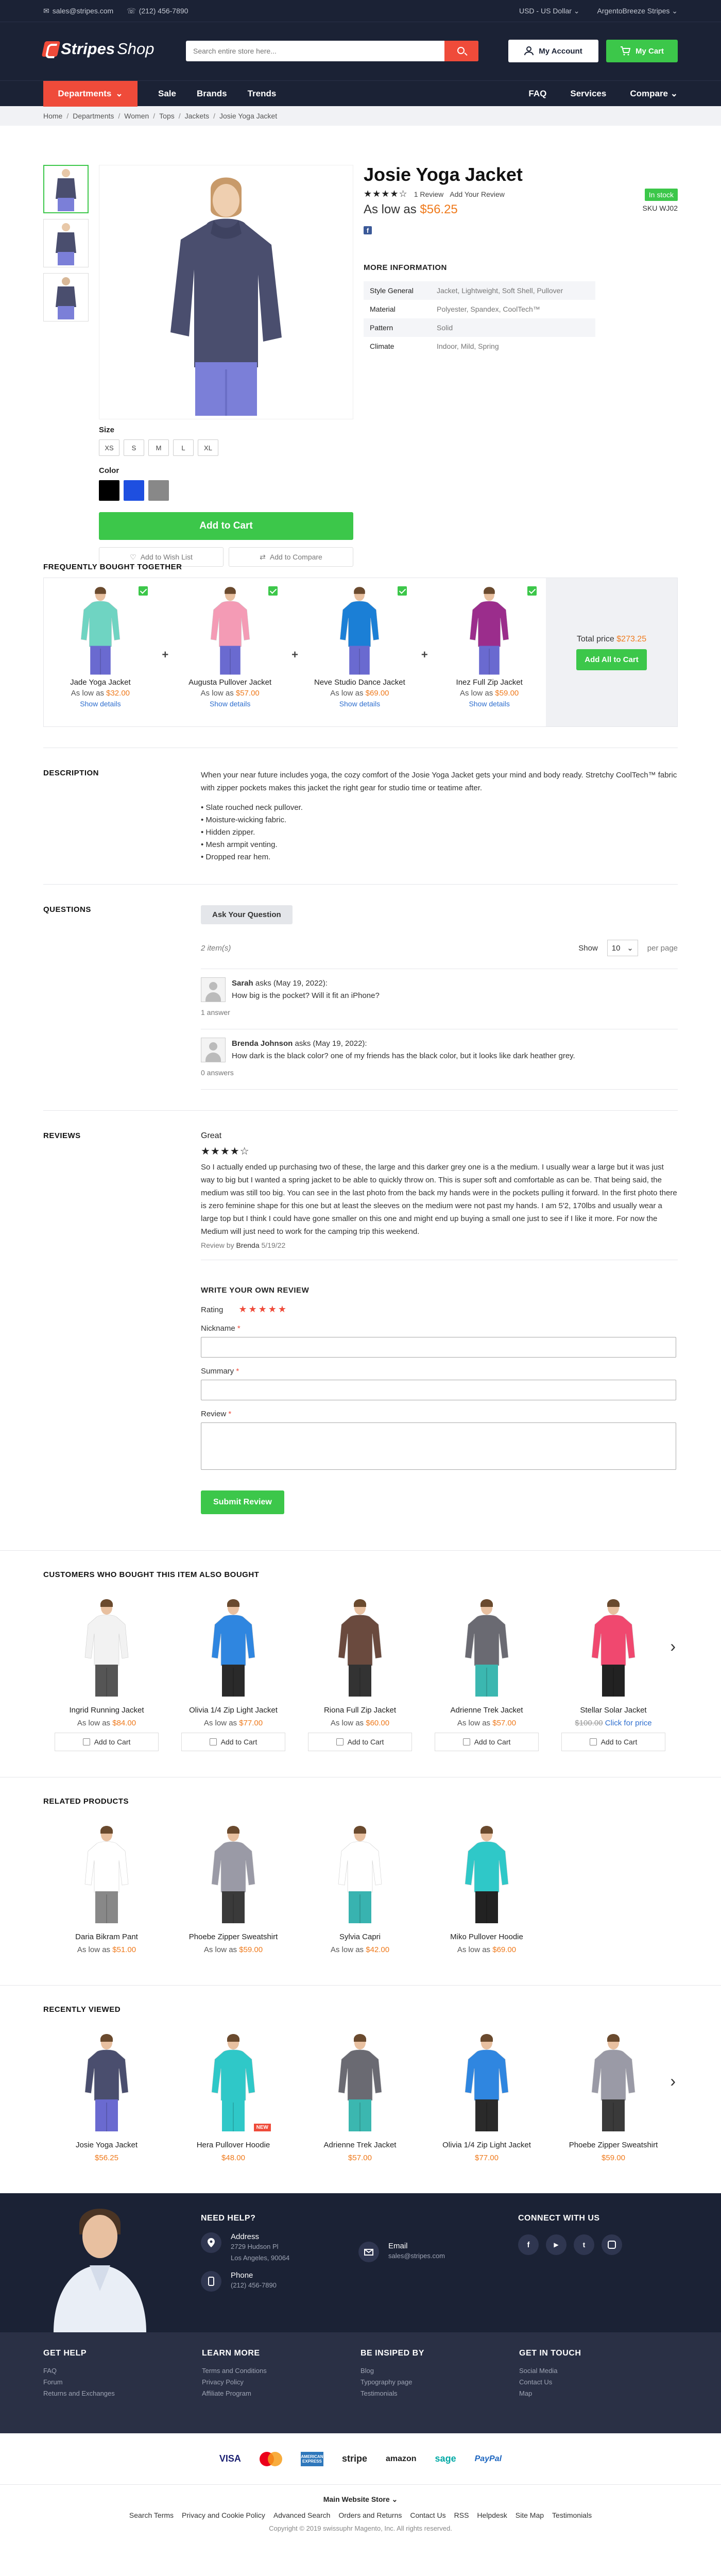 The width and height of the screenshot is (721, 2576). Describe the element at coordinates (486, 2093) in the screenshot. I see `product-card: Olivia 1/4 Zip Light Jacket $77.00` at that location.